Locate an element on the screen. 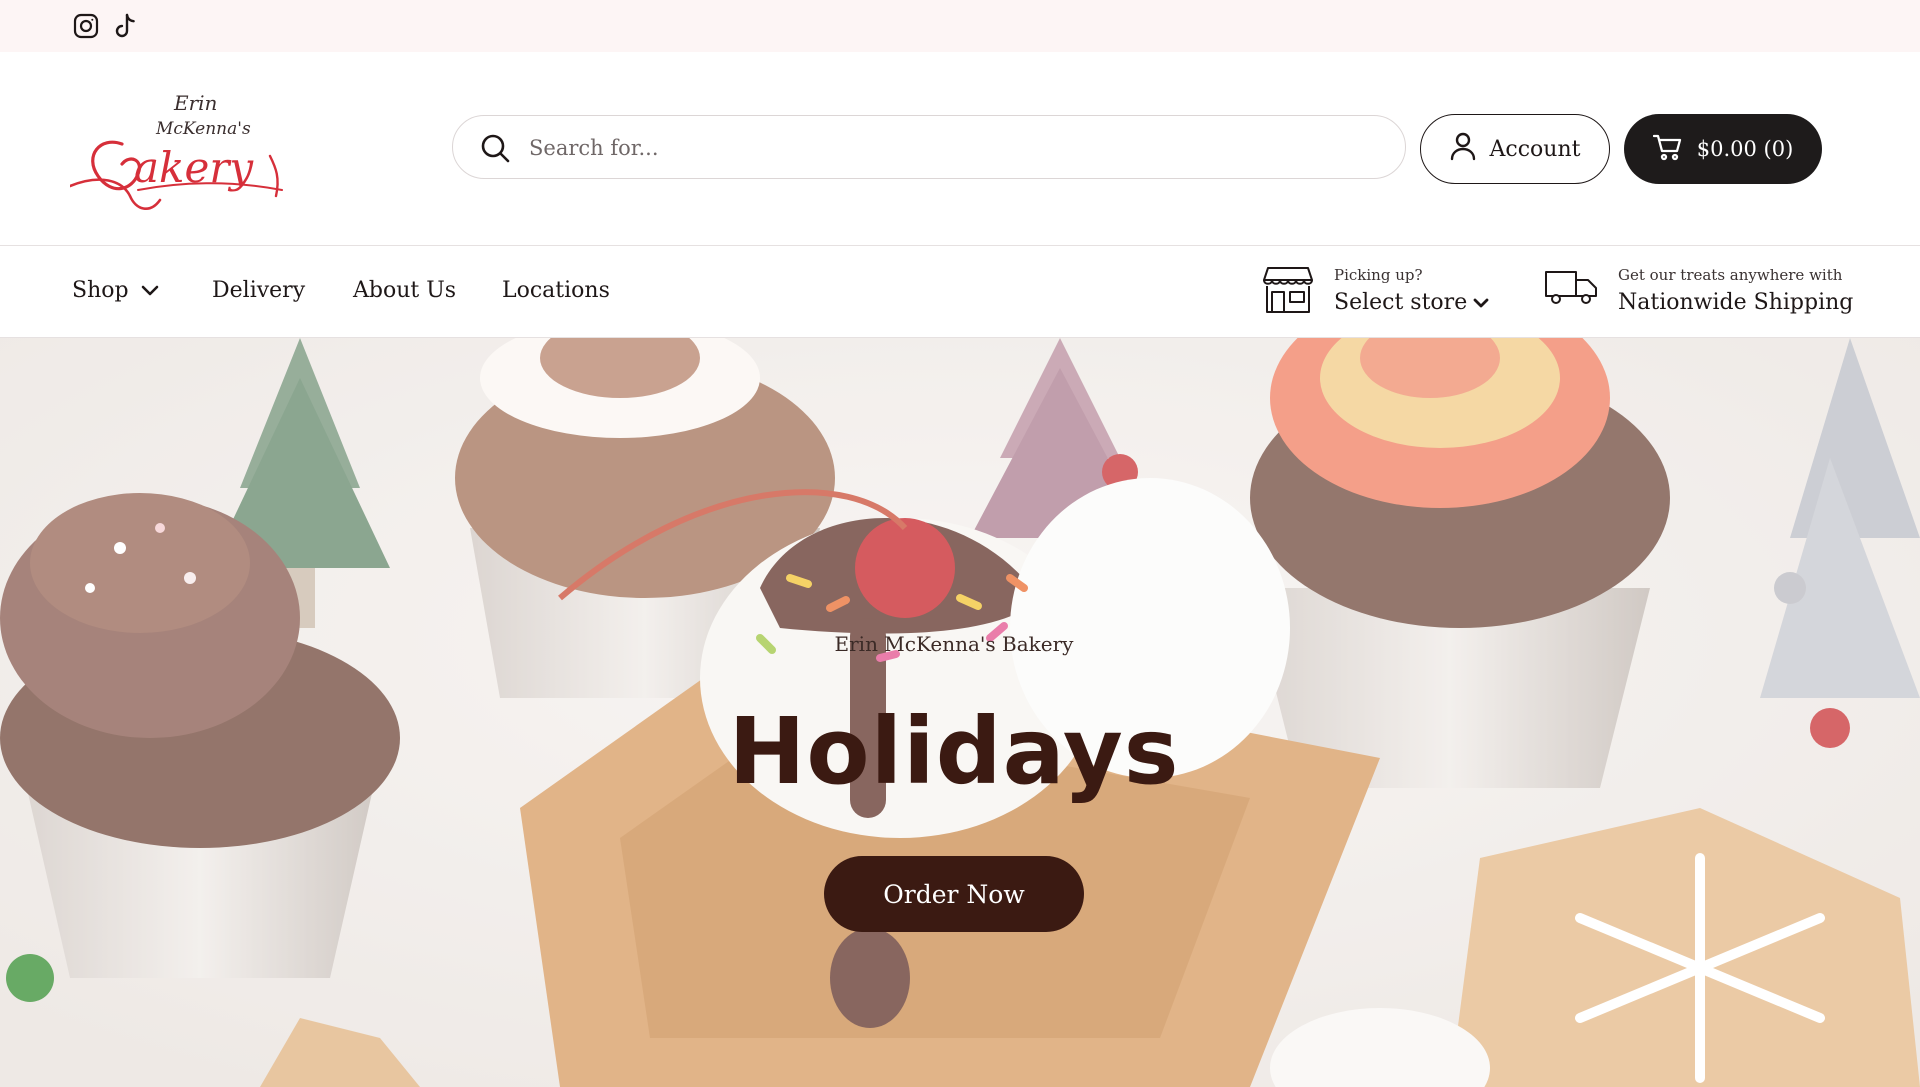 The height and width of the screenshot is (1087, 1920). store-selector: Picking up? Select store is located at coordinates (1375, 292).